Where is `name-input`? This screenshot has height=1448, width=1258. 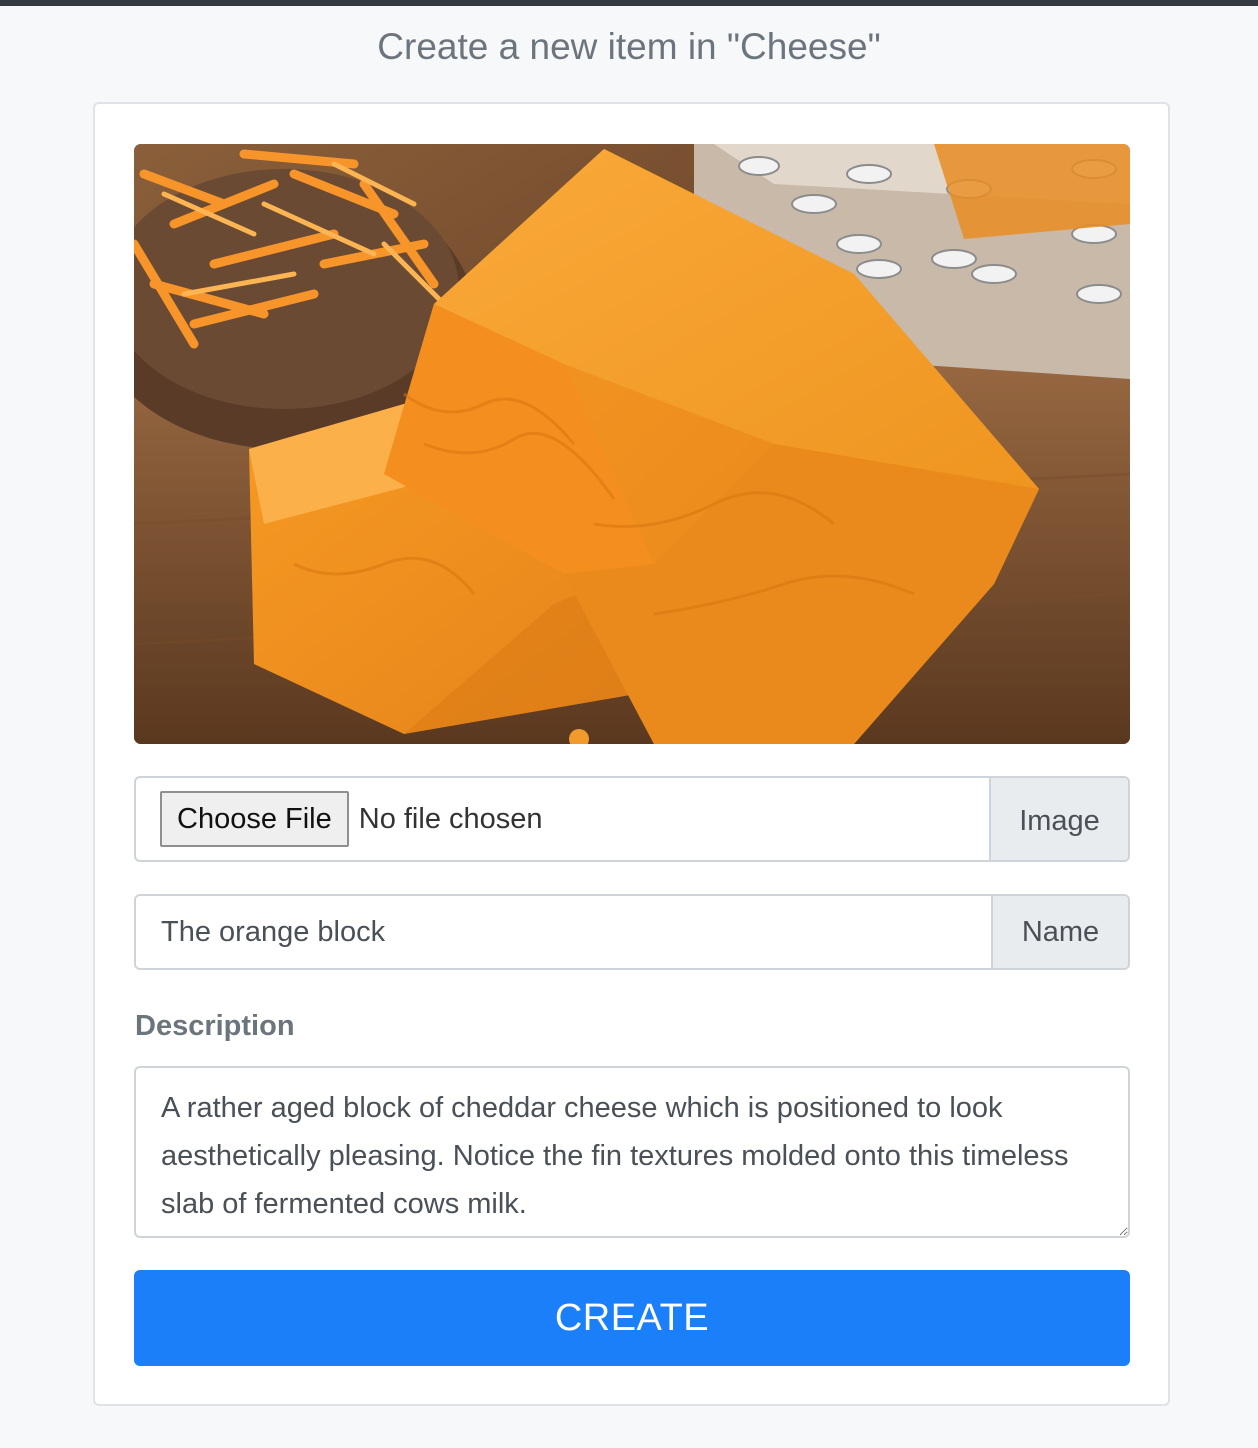
name-input is located at coordinates (563, 932).